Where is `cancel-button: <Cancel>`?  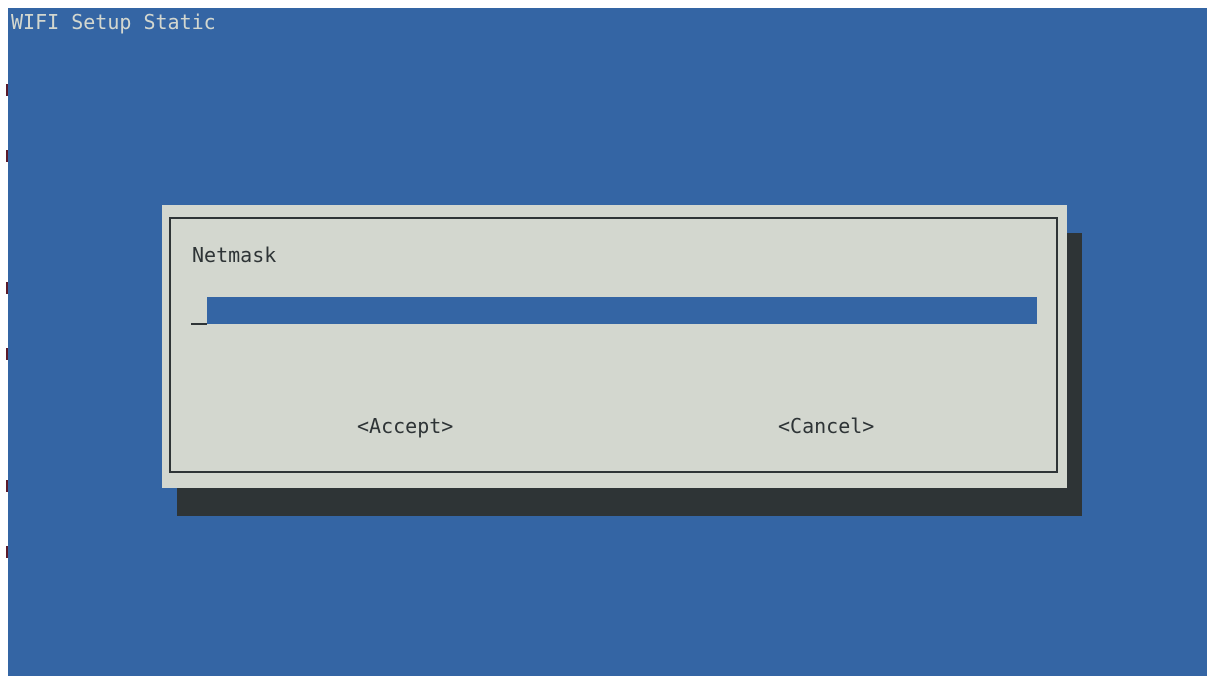 cancel-button: <Cancel> is located at coordinates (826, 426).